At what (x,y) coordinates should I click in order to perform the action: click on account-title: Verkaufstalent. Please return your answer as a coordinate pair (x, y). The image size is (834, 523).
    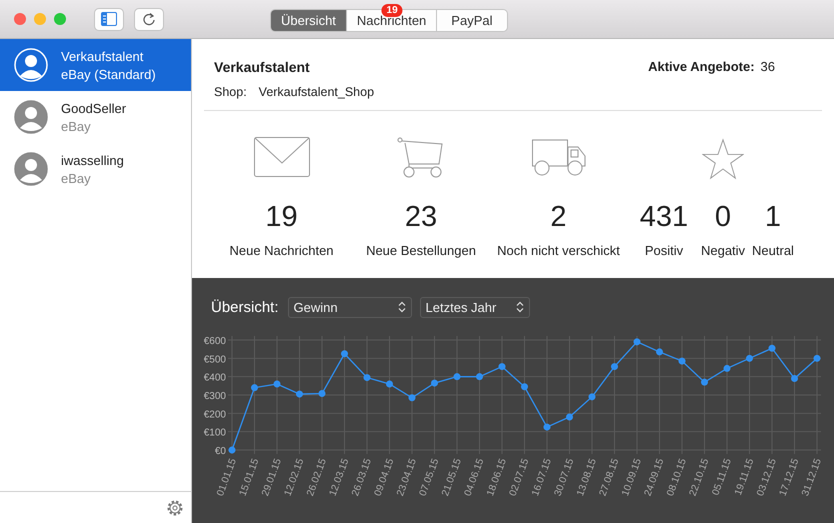
    Looking at the image, I should click on (262, 67).